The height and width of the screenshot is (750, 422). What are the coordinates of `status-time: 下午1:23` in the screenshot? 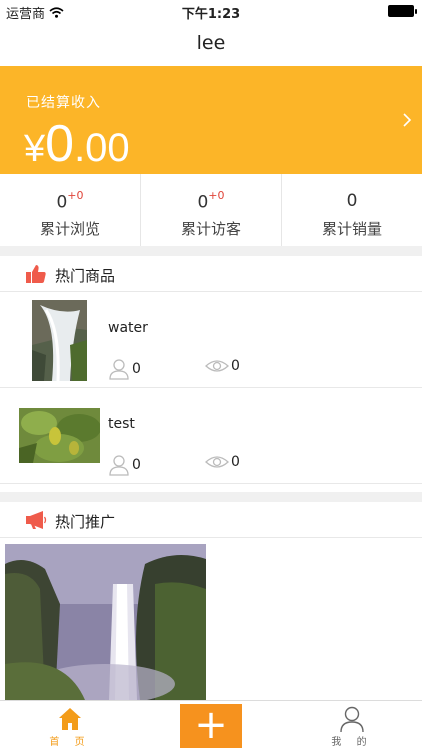 It's located at (211, 14).